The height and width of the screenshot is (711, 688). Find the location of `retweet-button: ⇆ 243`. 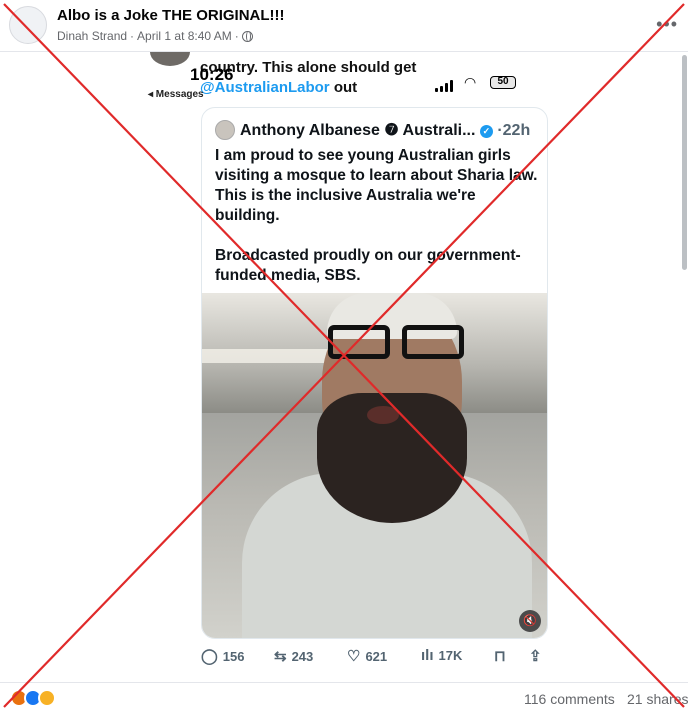

retweet-button: ⇆ 243 is located at coordinates (293, 656).